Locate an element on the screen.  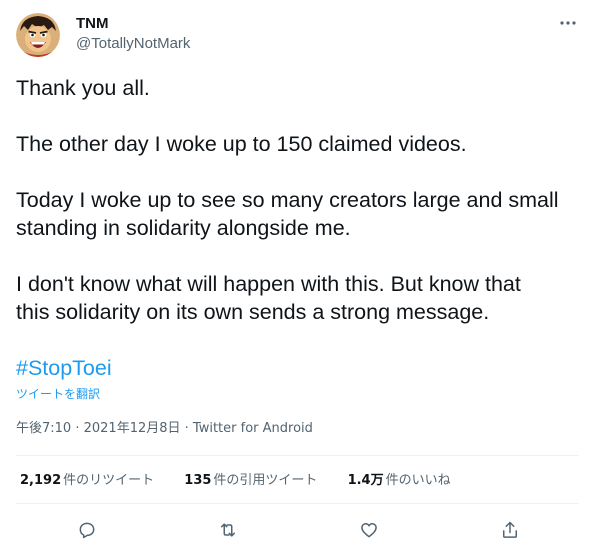
retweet-button is located at coordinates (228, 530).